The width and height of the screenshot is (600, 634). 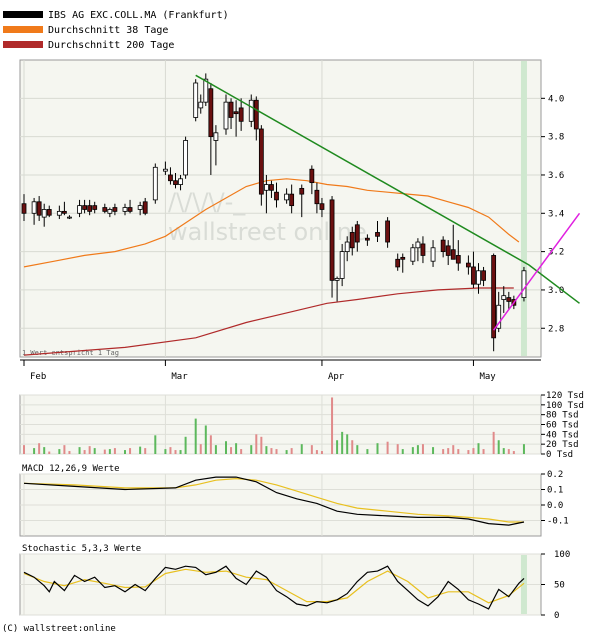 What do you see at coordinates (294, 500) in the screenshot?
I see `macd-panel: MACD 12,26,9 Werte 0.2 0.1 0.0 -0.1` at bounding box center [294, 500].